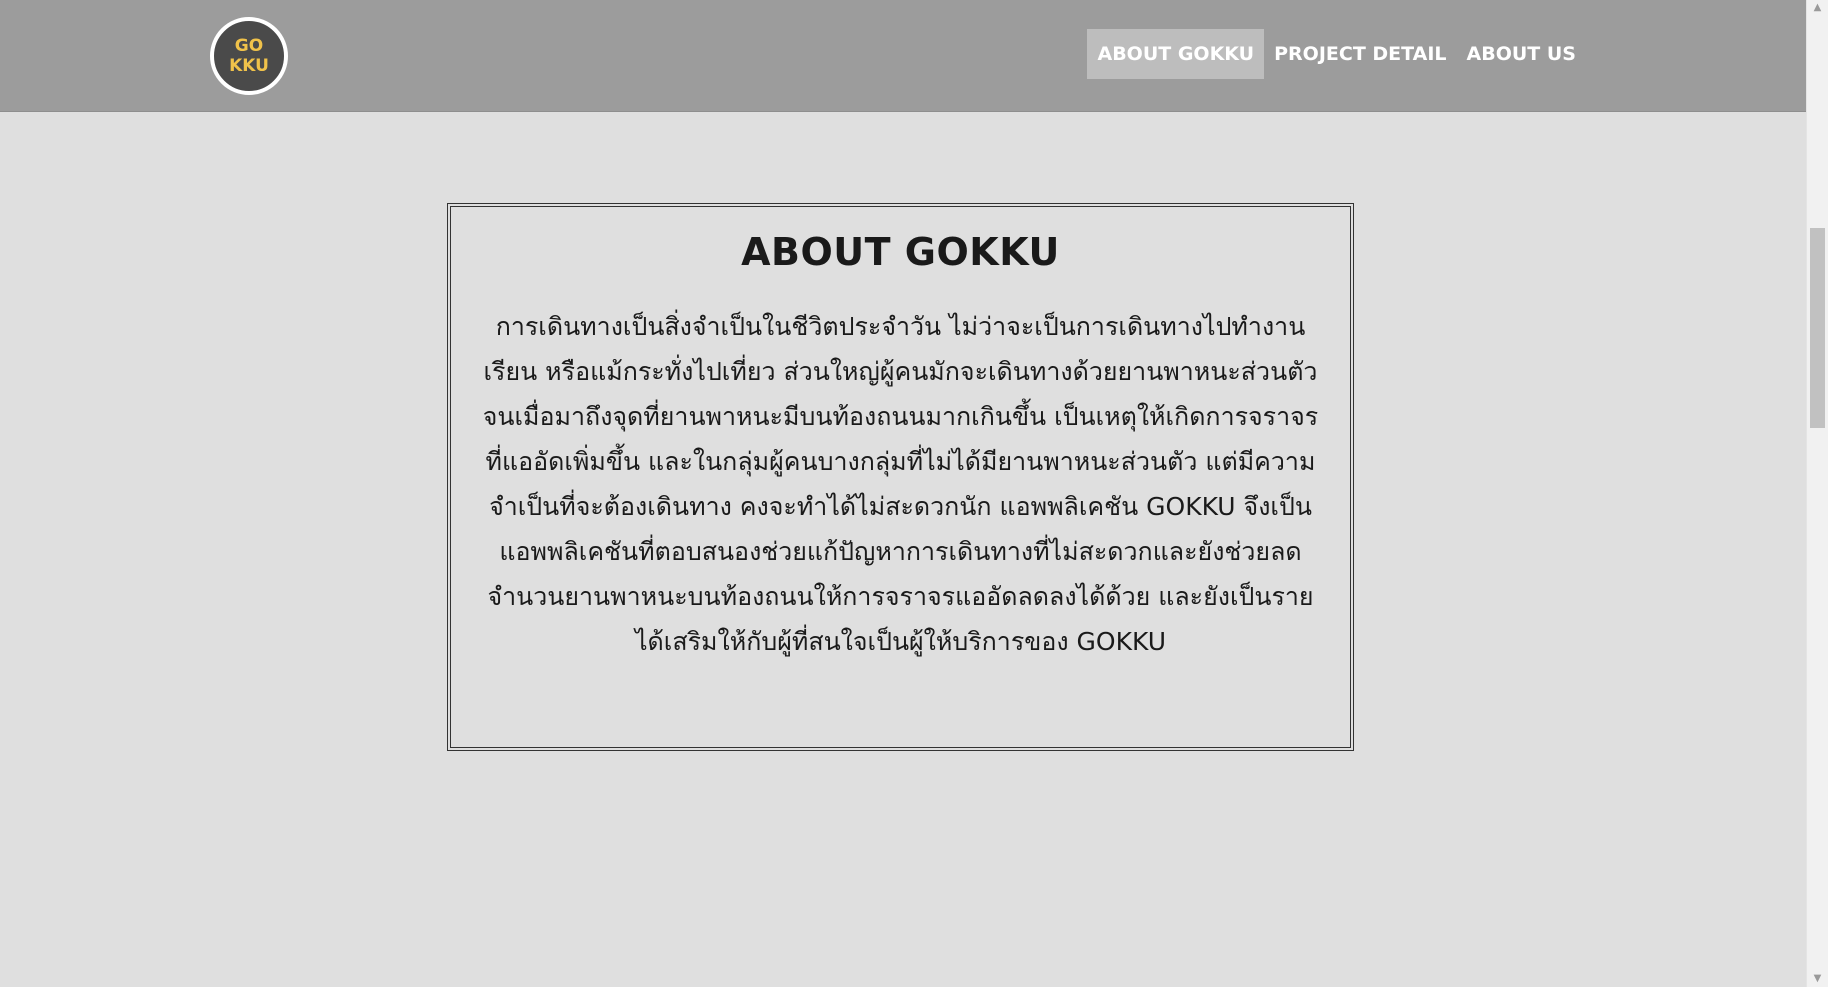  I want to click on scroll-up-arrow-icon: ▲, so click(1817, 8).